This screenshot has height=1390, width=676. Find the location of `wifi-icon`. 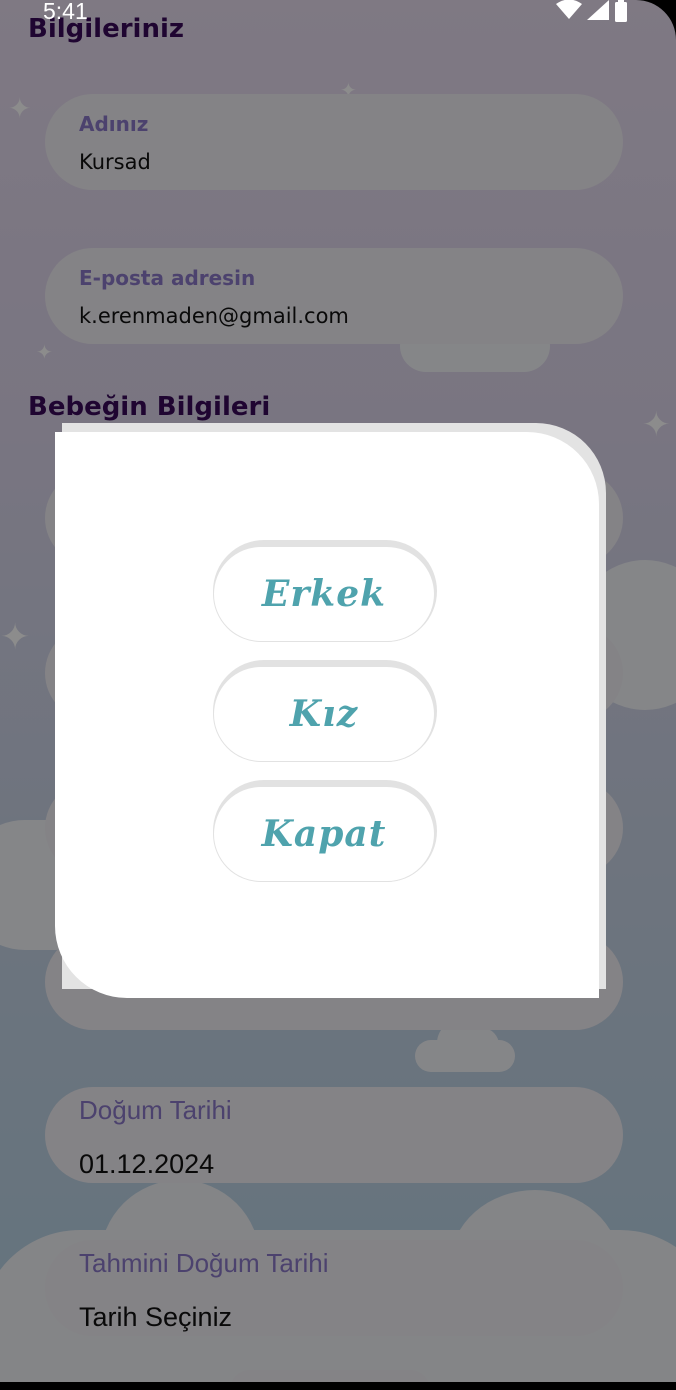

wifi-icon is located at coordinates (569, 9).